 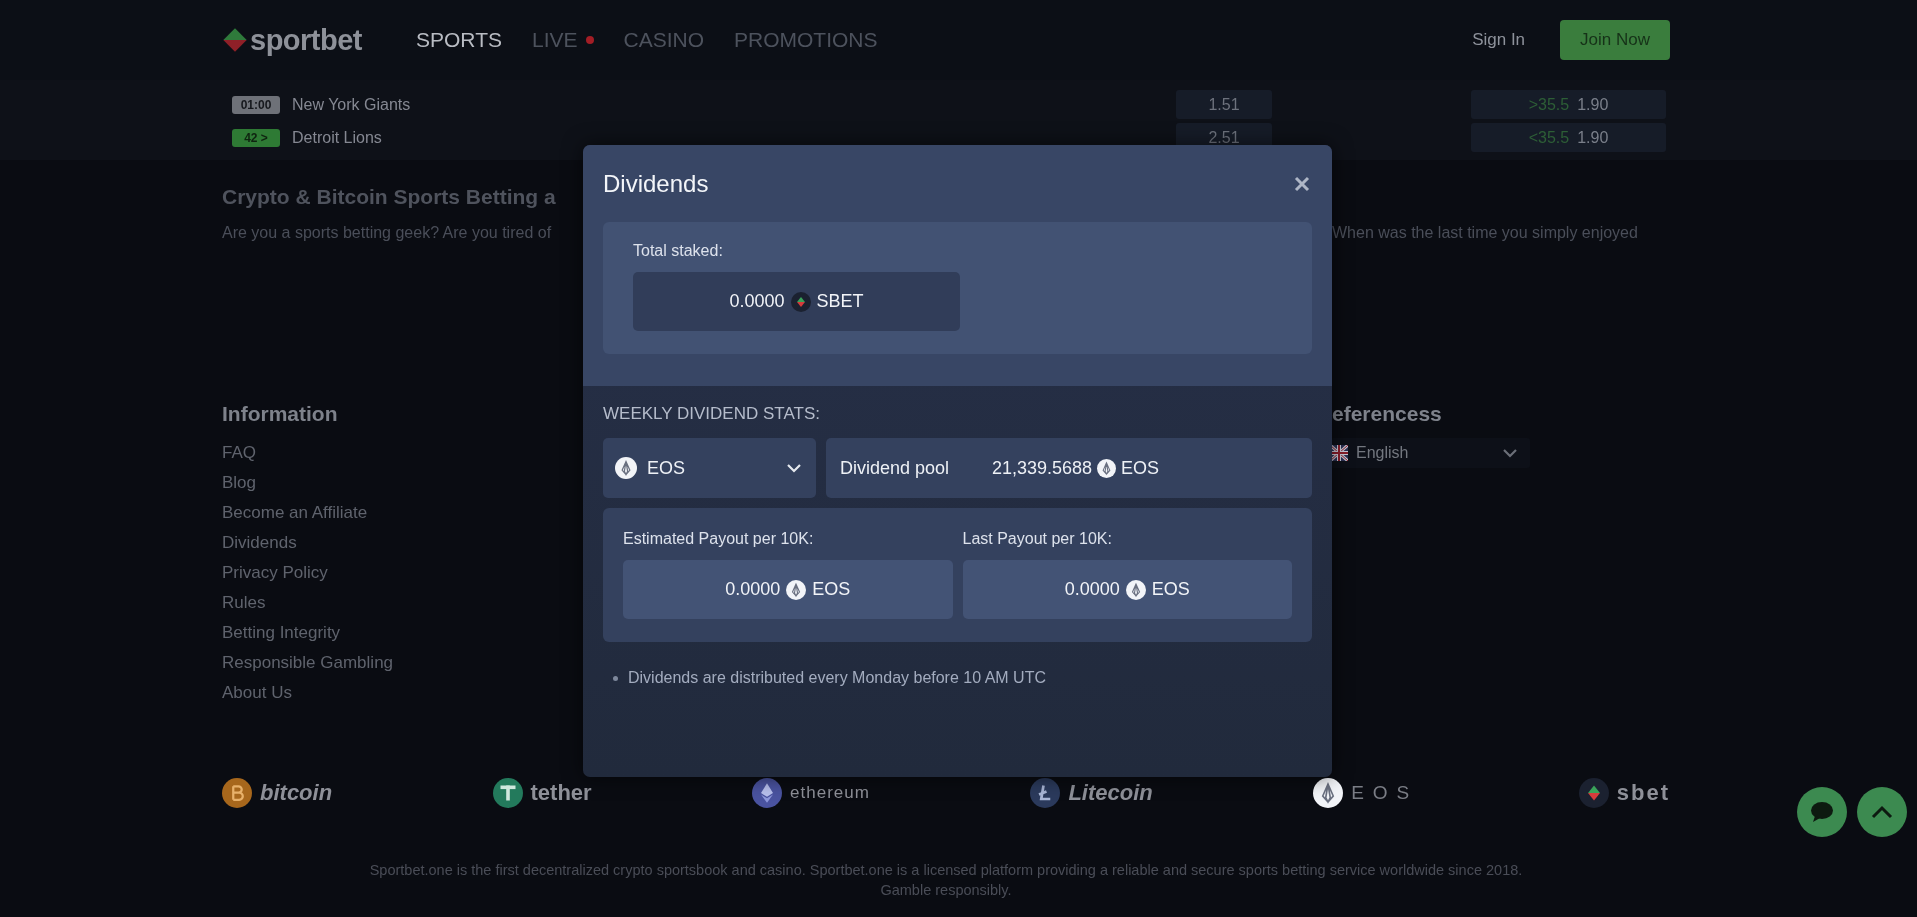 What do you see at coordinates (709, 468) in the screenshot?
I see `currency-select: EOS` at bounding box center [709, 468].